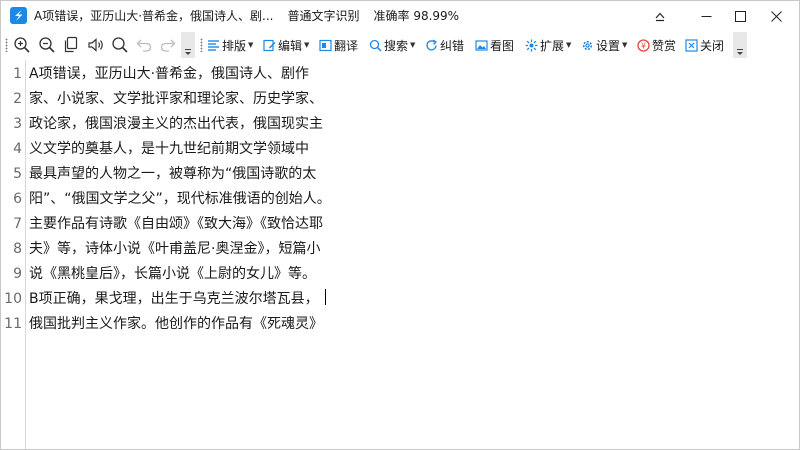  I want to click on title-bar: A项错误，亚历山大·普希金，俄国诗人、剧... 普通文字识别 准确率 98.99%, so click(400, 16).